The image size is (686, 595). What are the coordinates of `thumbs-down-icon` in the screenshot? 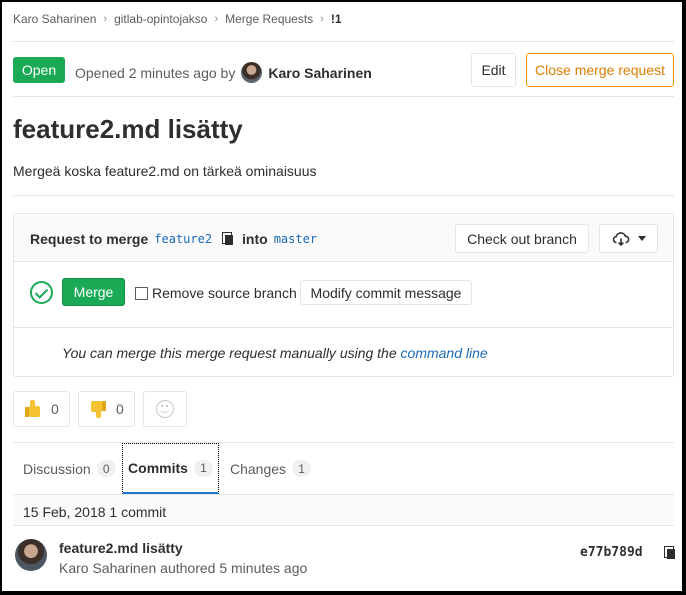 It's located at (98, 409).